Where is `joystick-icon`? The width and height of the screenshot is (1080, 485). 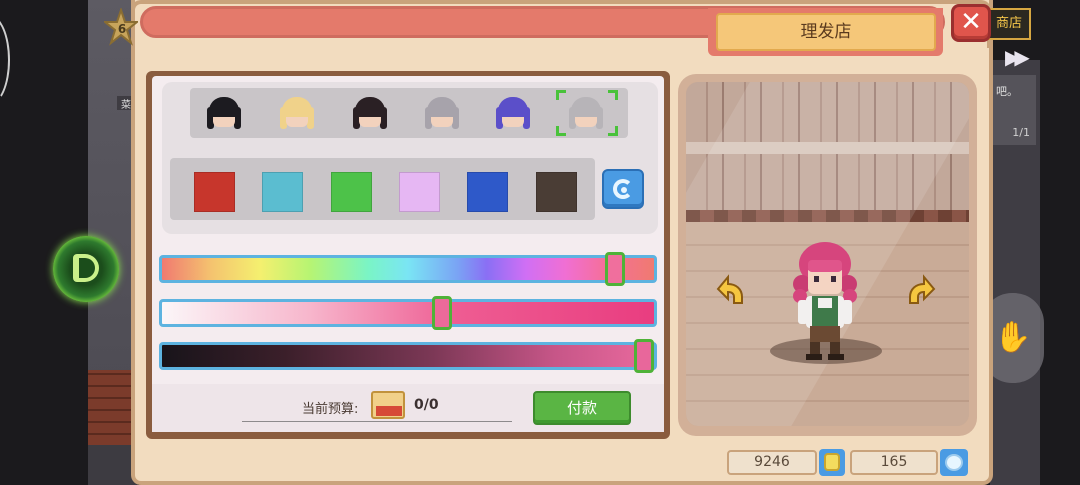 joystick-icon is located at coordinates (86, 269).